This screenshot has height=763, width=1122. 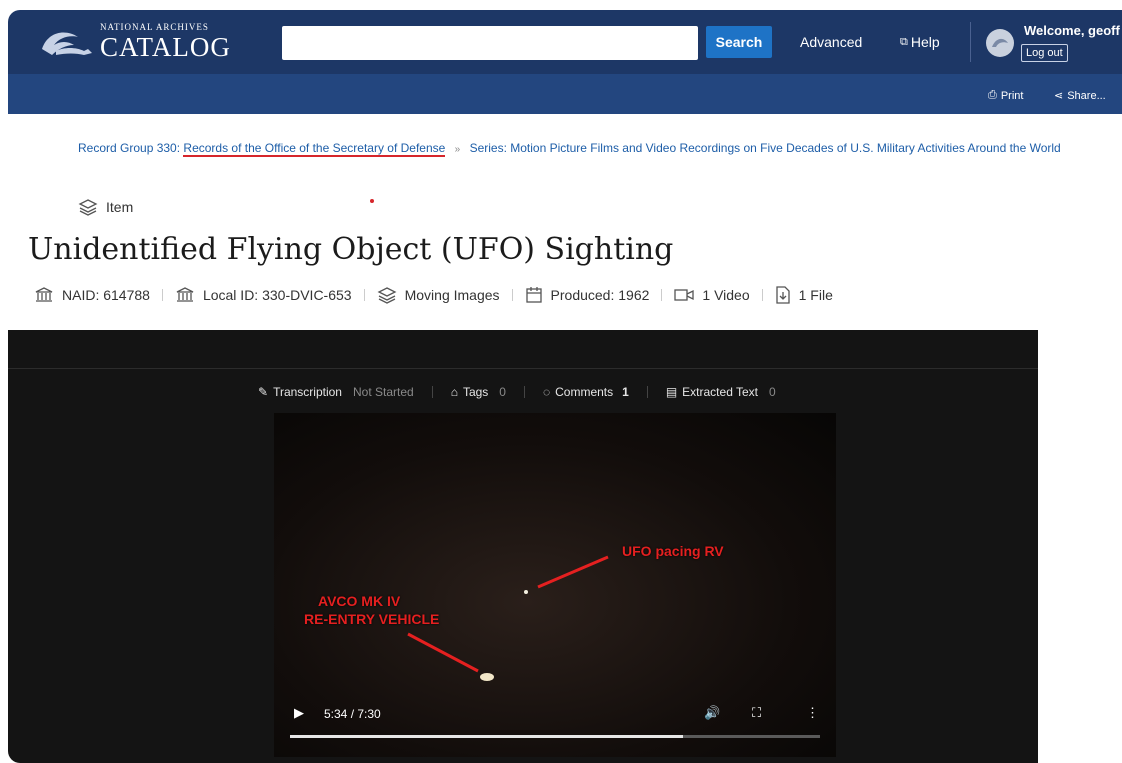 What do you see at coordinates (815, 295) in the screenshot?
I see `file-count-value: 1 File` at bounding box center [815, 295].